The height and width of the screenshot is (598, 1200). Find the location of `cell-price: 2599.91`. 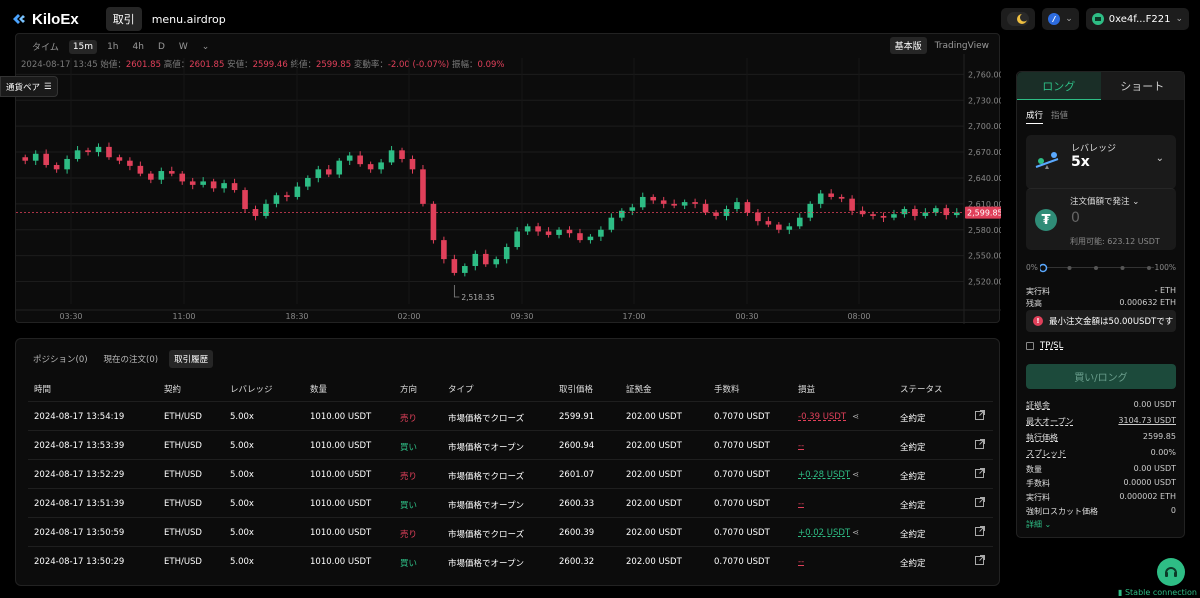

cell-price: 2599.91 is located at coordinates (577, 417).